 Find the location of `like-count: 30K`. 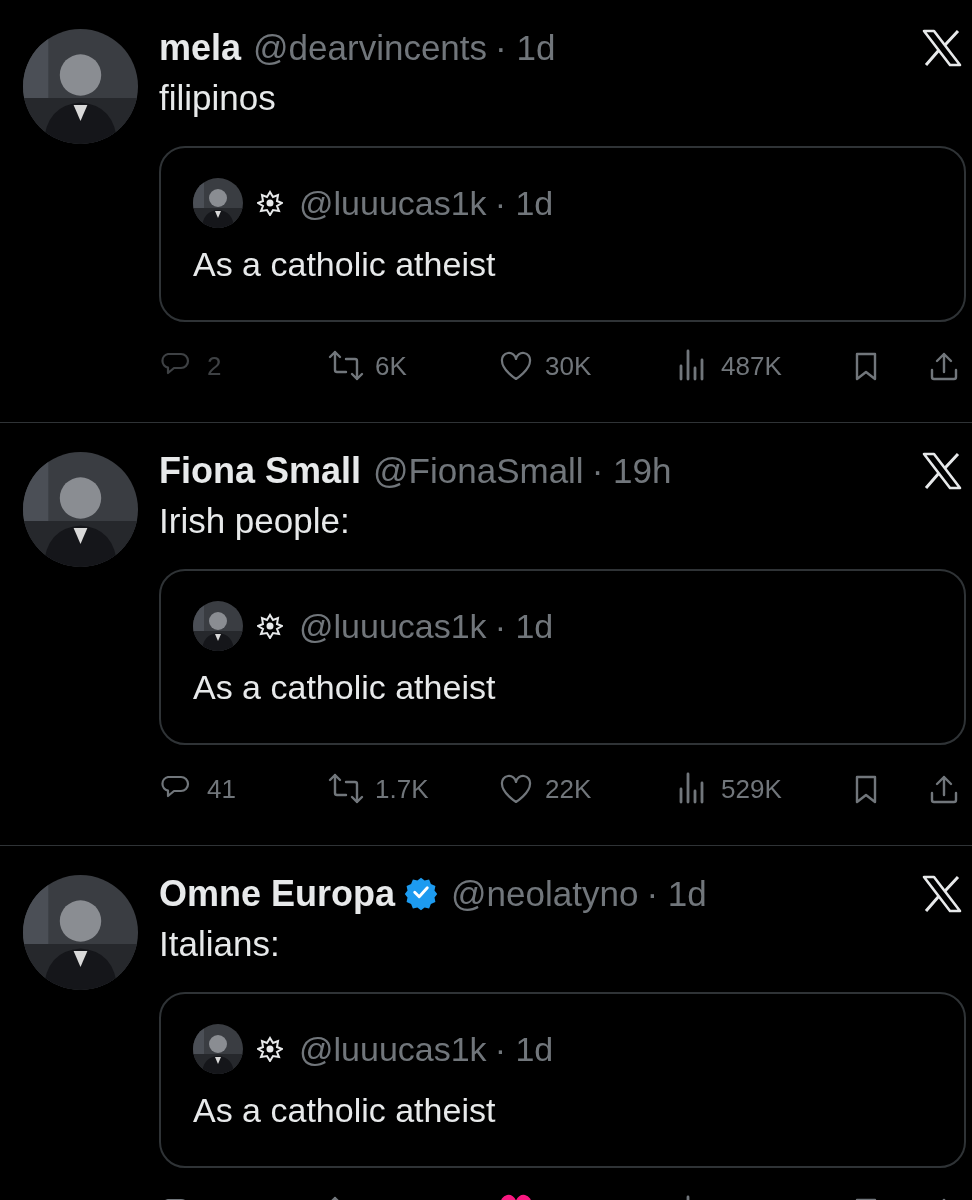

like-count: 30K is located at coordinates (568, 366).